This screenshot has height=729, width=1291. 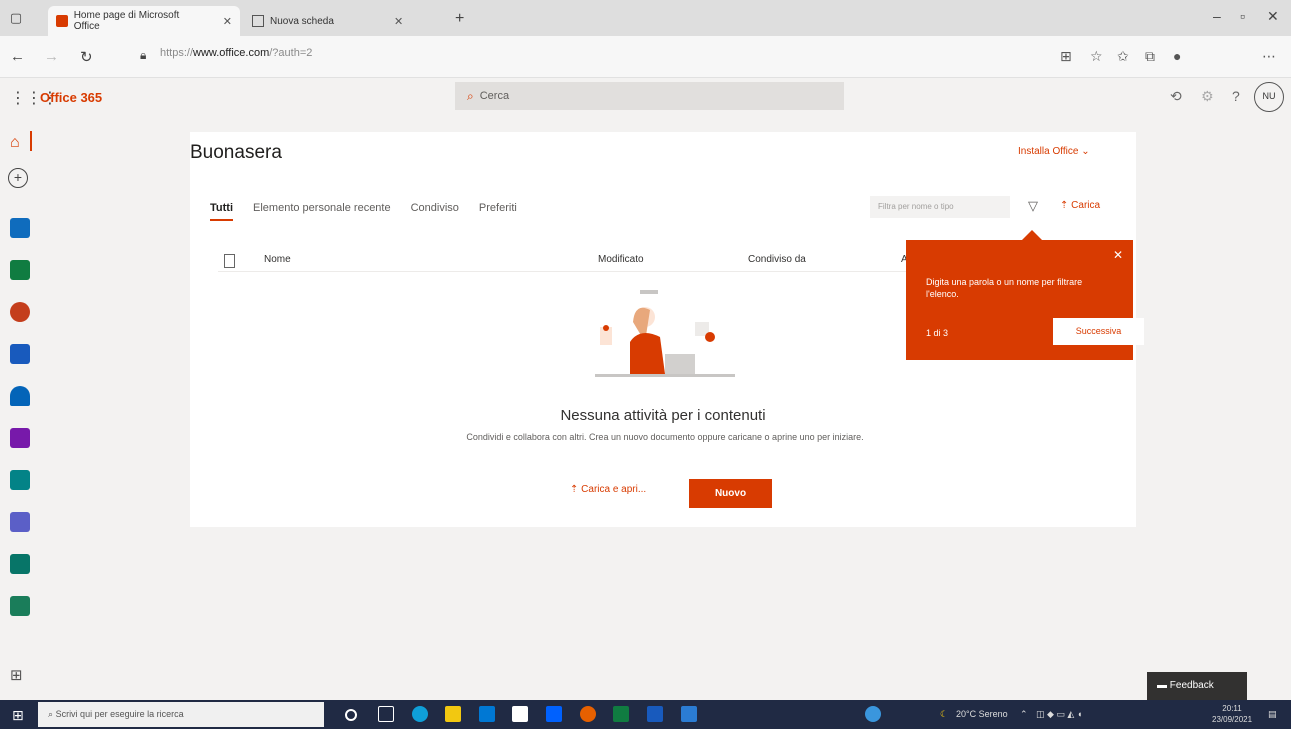 What do you see at coordinates (873, 714) in the screenshot?
I see `network-app-icon` at bounding box center [873, 714].